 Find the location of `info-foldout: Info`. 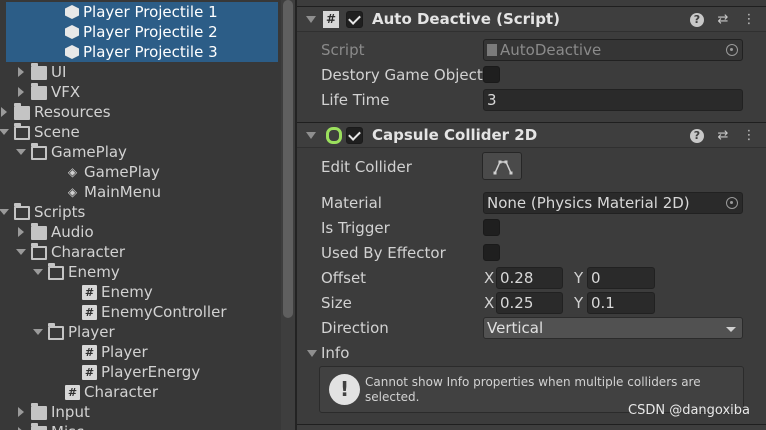

info-foldout: Info is located at coordinates (531, 353).